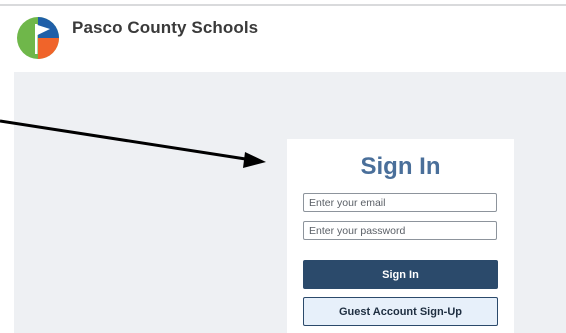  I want to click on pasco-schools-logo-icon, so click(38, 38).